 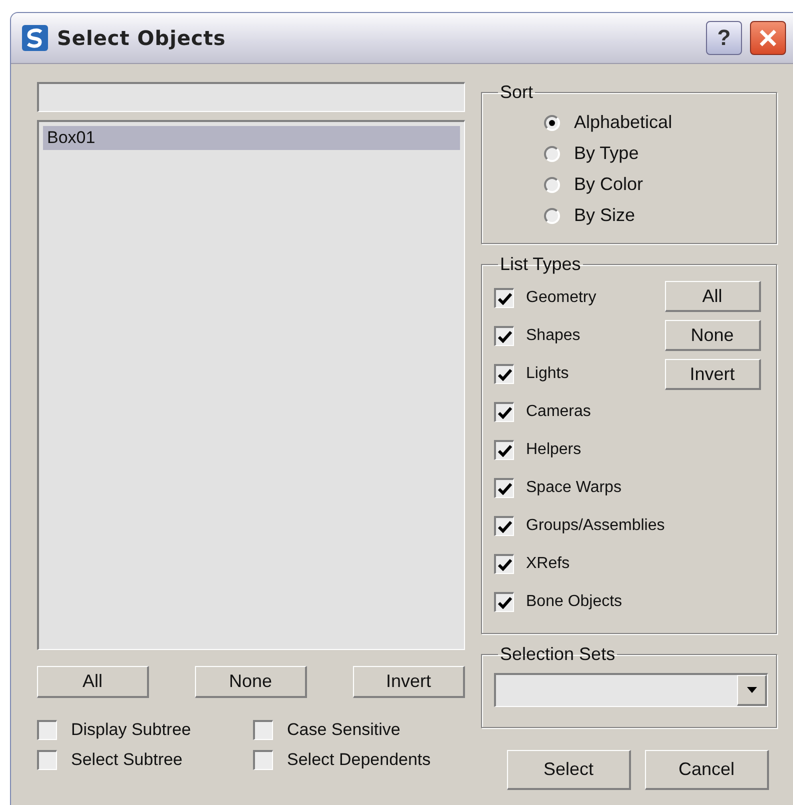 What do you see at coordinates (142, 38) in the screenshot?
I see `window-title: Select Objects` at bounding box center [142, 38].